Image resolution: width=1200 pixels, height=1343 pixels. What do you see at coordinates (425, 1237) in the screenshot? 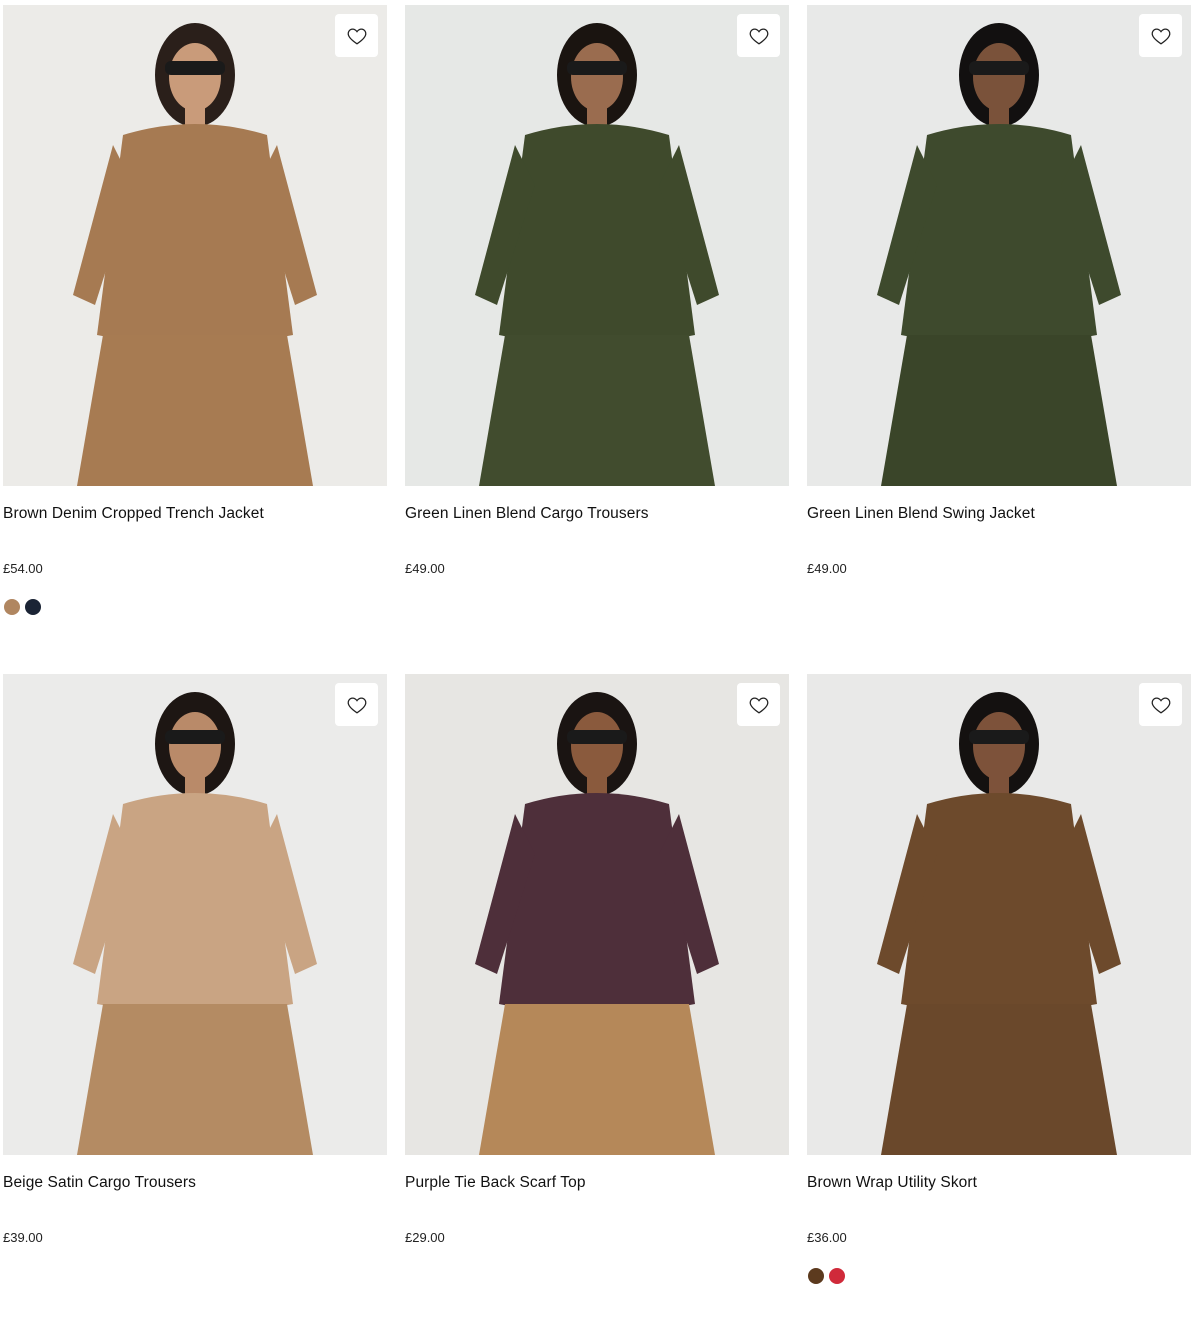
I see `product-price: £29.00` at bounding box center [425, 1237].